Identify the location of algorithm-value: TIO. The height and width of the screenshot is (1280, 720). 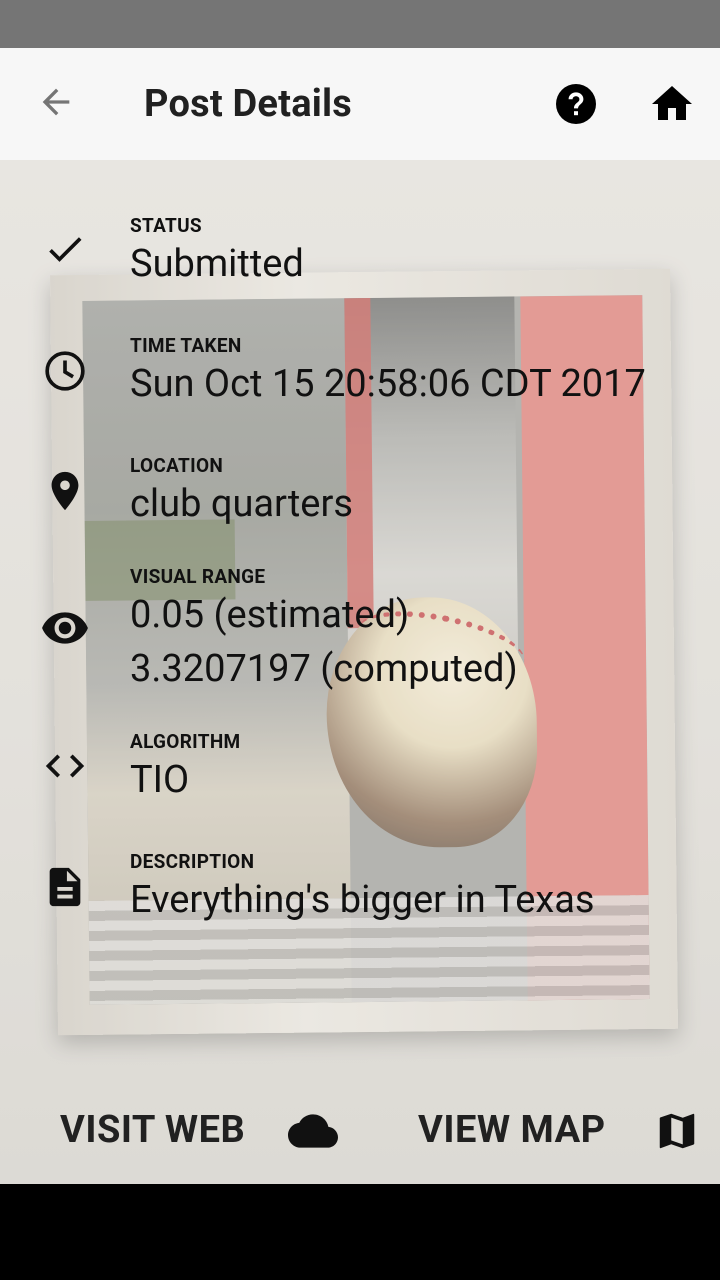
(160, 780).